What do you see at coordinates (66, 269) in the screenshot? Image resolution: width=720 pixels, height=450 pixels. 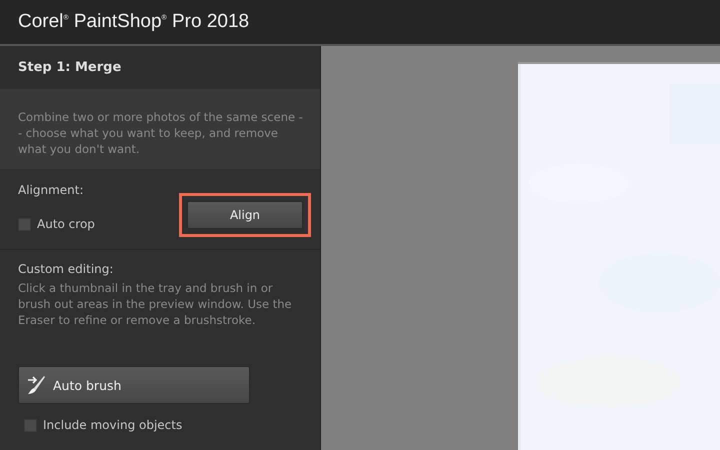 I see `custom-editing-label: Custom editing:` at bounding box center [66, 269].